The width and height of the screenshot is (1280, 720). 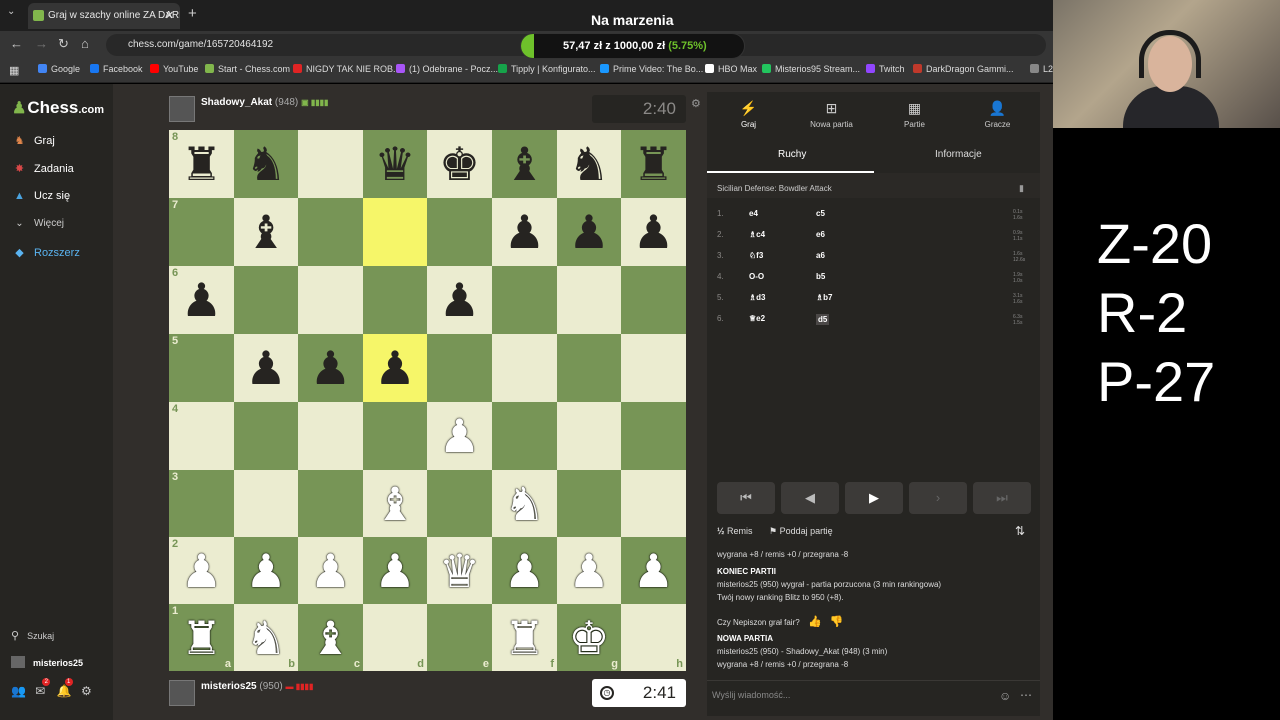 What do you see at coordinates (11, 11) in the screenshot?
I see `tab-search-icon: ⌄` at bounding box center [11, 11].